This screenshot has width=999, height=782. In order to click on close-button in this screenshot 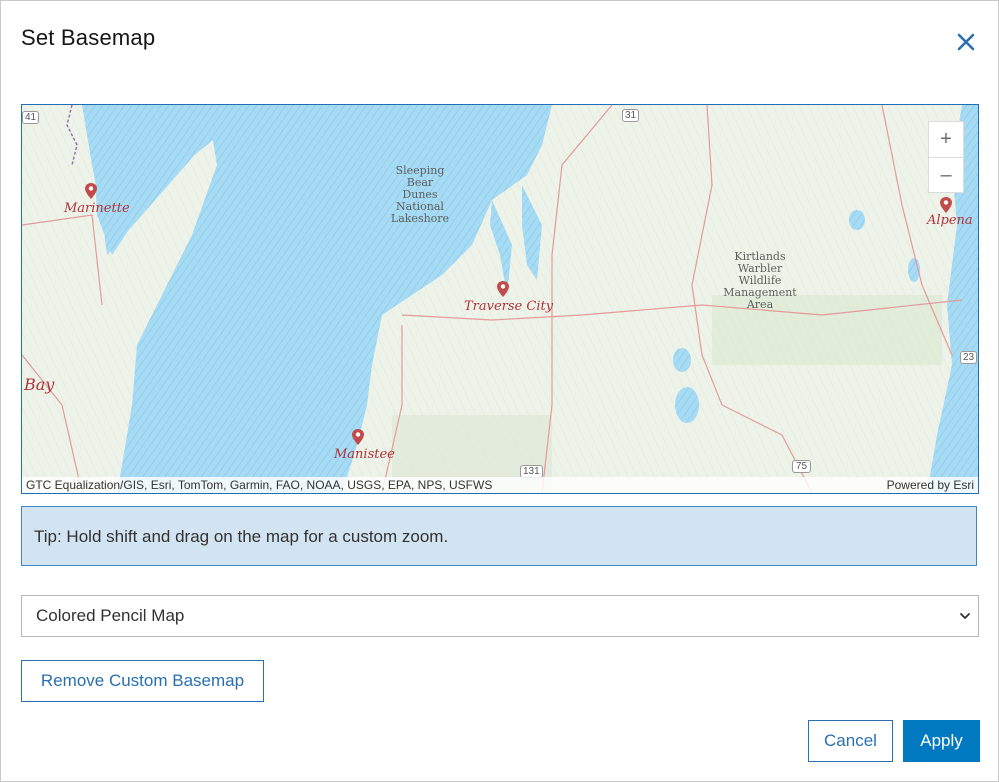, I will do `click(966, 42)`.